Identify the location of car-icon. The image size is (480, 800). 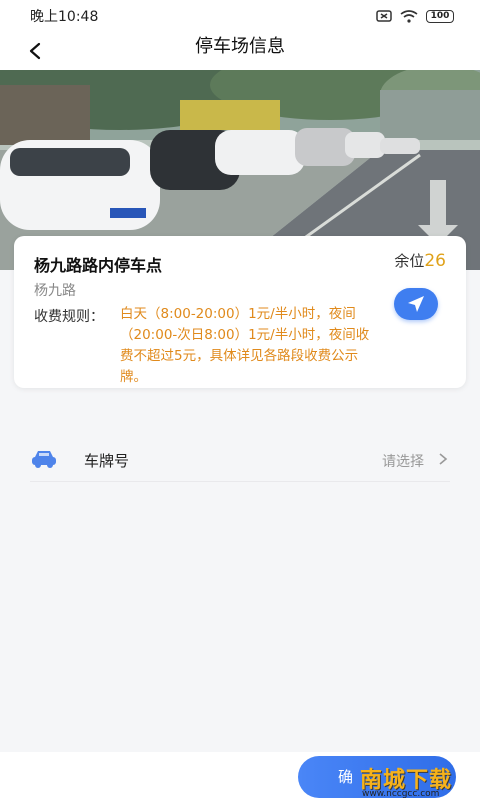
(44, 459).